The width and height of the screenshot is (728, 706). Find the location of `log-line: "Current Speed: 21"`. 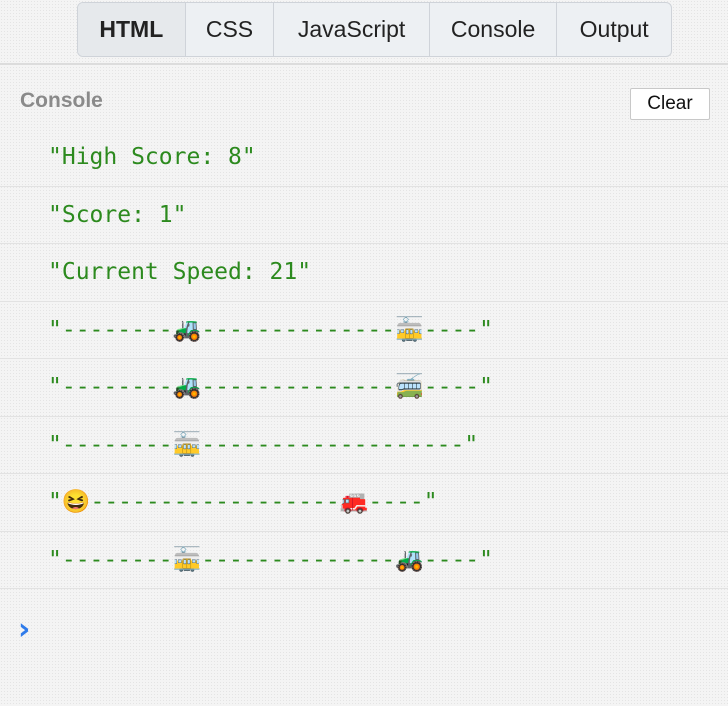

log-line: "Current Speed: 21" is located at coordinates (364, 273).